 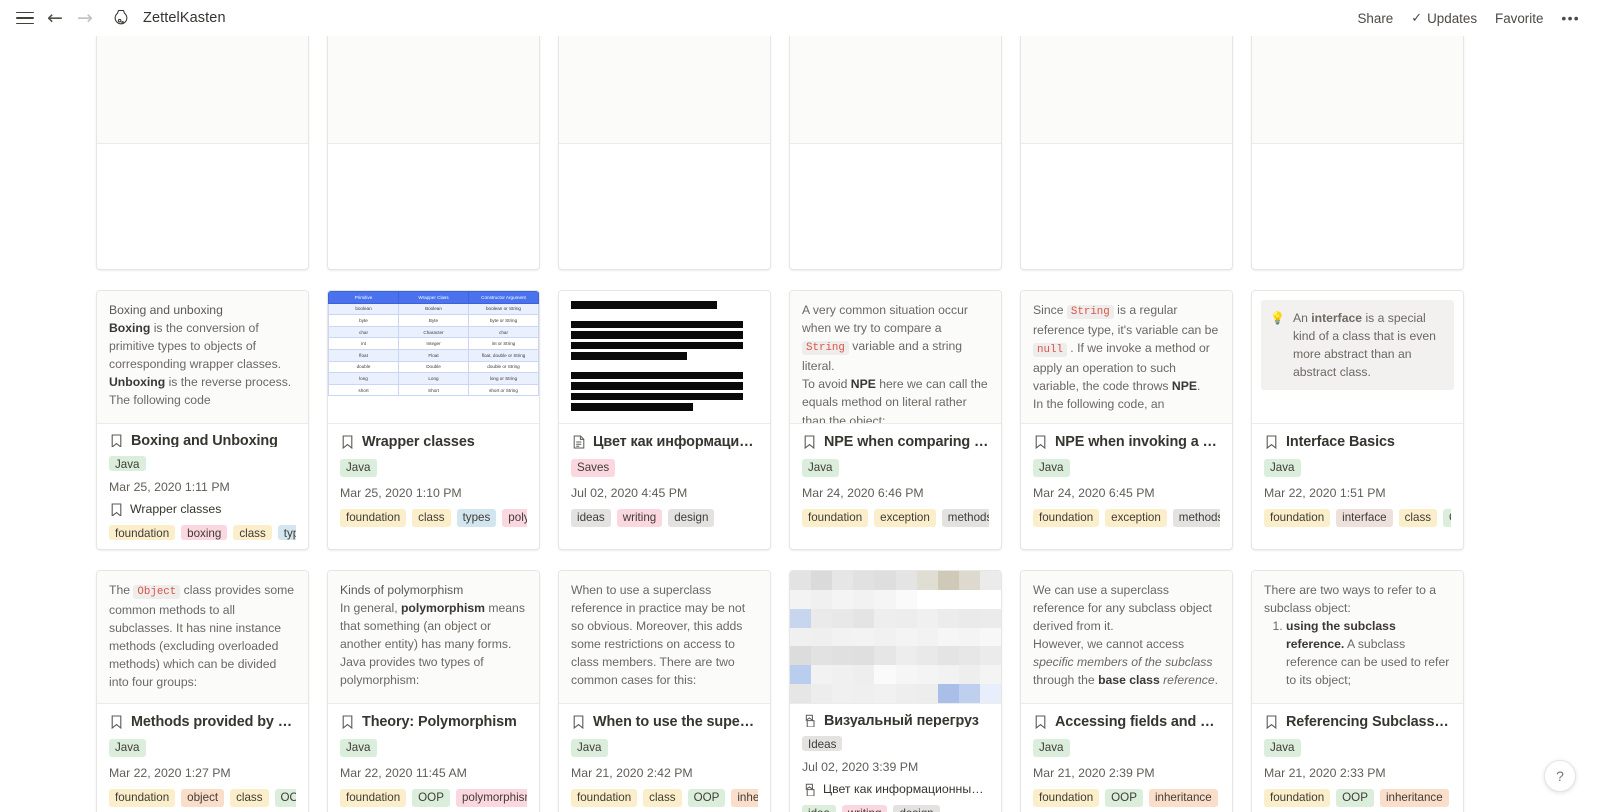 What do you see at coordinates (433, 722) in the screenshot?
I see `card-title-row: Theory: Polymorphism` at bounding box center [433, 722].